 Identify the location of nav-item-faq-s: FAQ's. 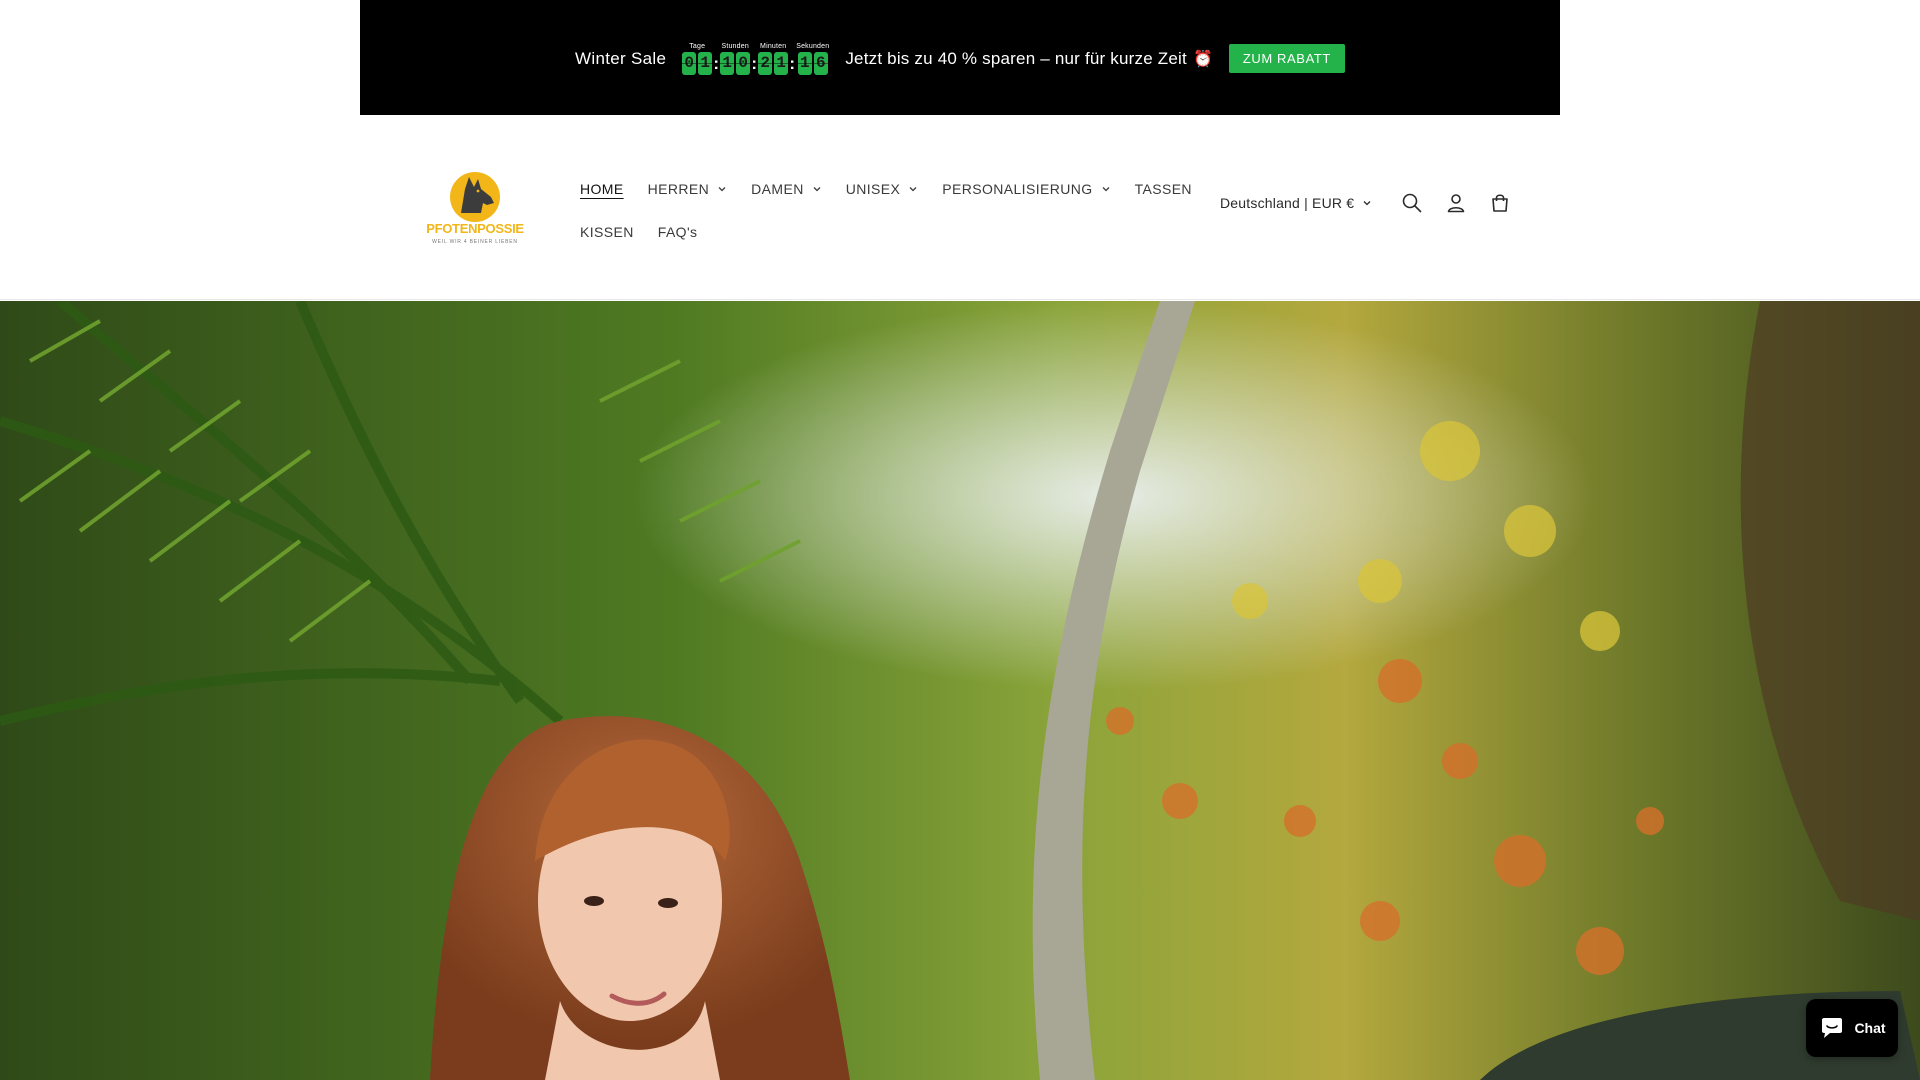
(678, 231).